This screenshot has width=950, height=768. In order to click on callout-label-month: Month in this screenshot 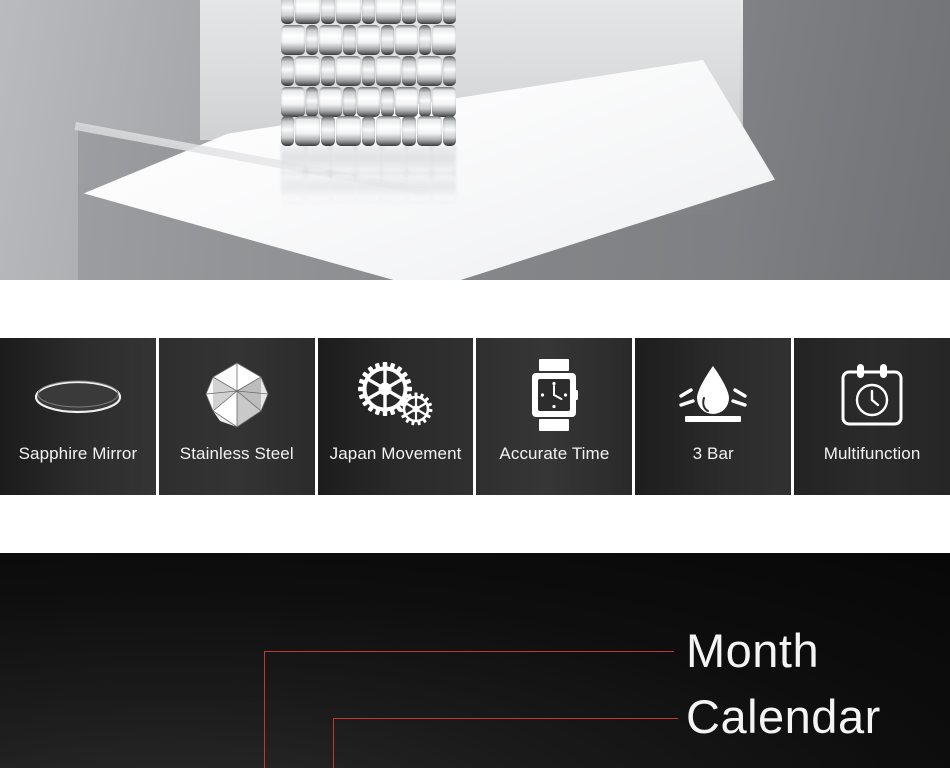, I will do `click(753, 650)`.